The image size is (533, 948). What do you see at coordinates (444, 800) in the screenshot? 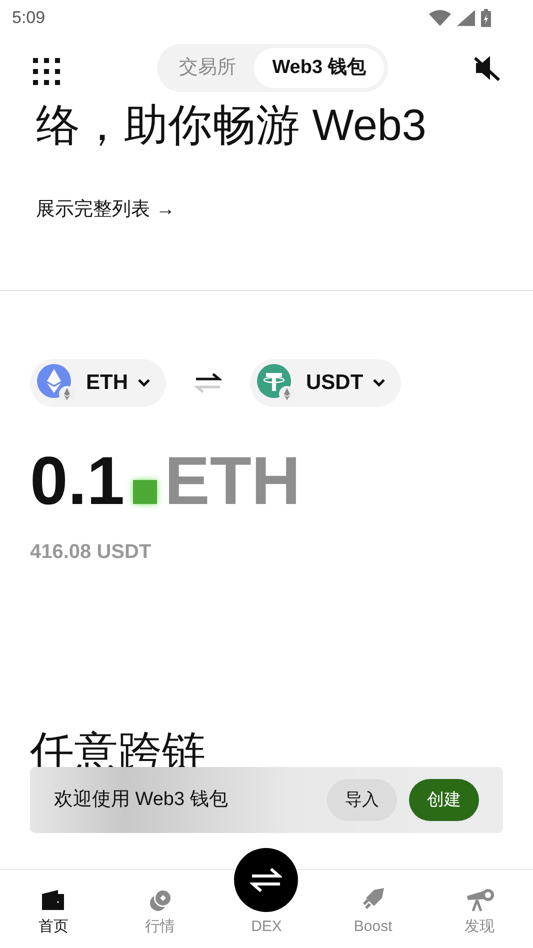
I see `create-button: 创建` at bounding box center [444, 800].